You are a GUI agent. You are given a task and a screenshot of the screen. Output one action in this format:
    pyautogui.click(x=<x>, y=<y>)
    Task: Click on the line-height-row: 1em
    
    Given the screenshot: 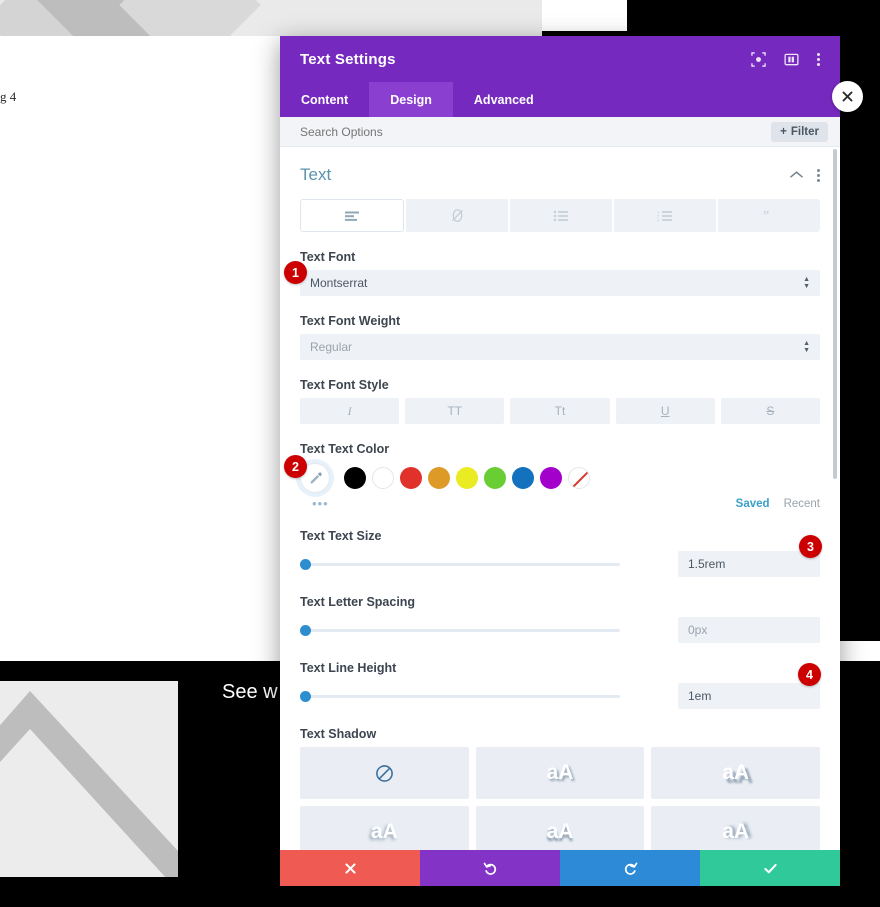 What is the action you would take?
    pyautogui.click(x=560, y=696)
    